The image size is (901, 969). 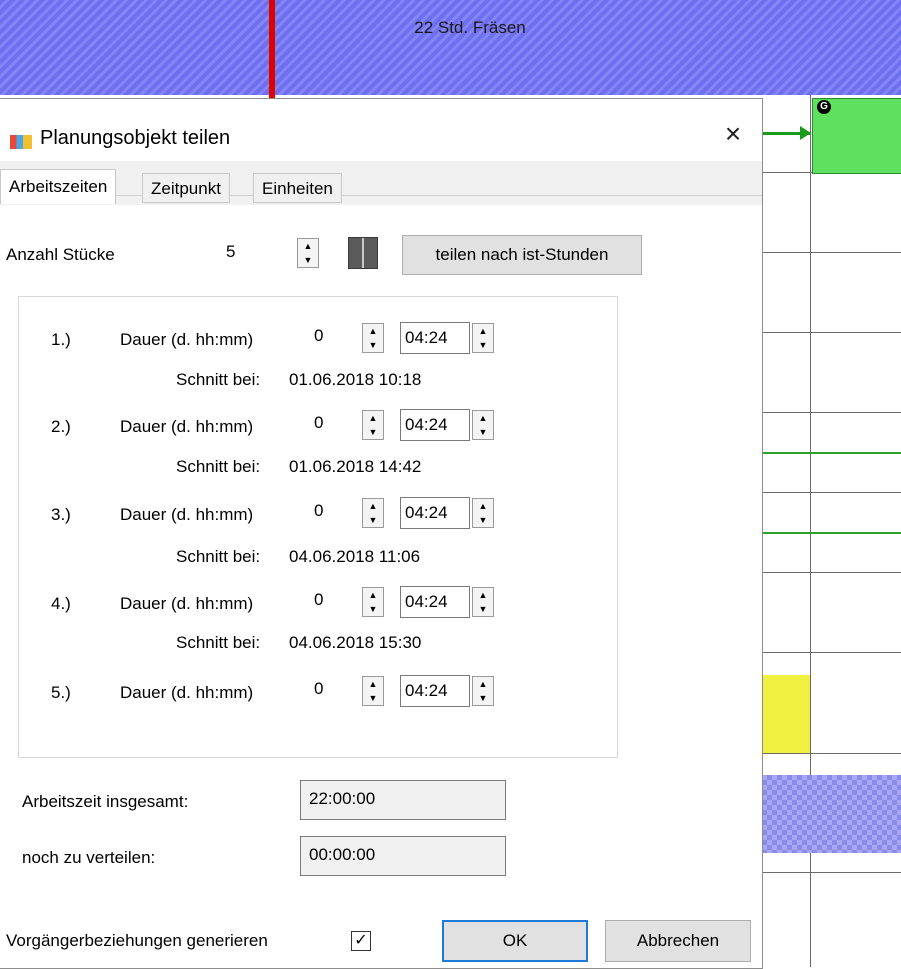 What do you see at coordinates (403, 856) in the screenshot?
I see `remaining-field: 00:00:00` at bounding box center [403, 856].